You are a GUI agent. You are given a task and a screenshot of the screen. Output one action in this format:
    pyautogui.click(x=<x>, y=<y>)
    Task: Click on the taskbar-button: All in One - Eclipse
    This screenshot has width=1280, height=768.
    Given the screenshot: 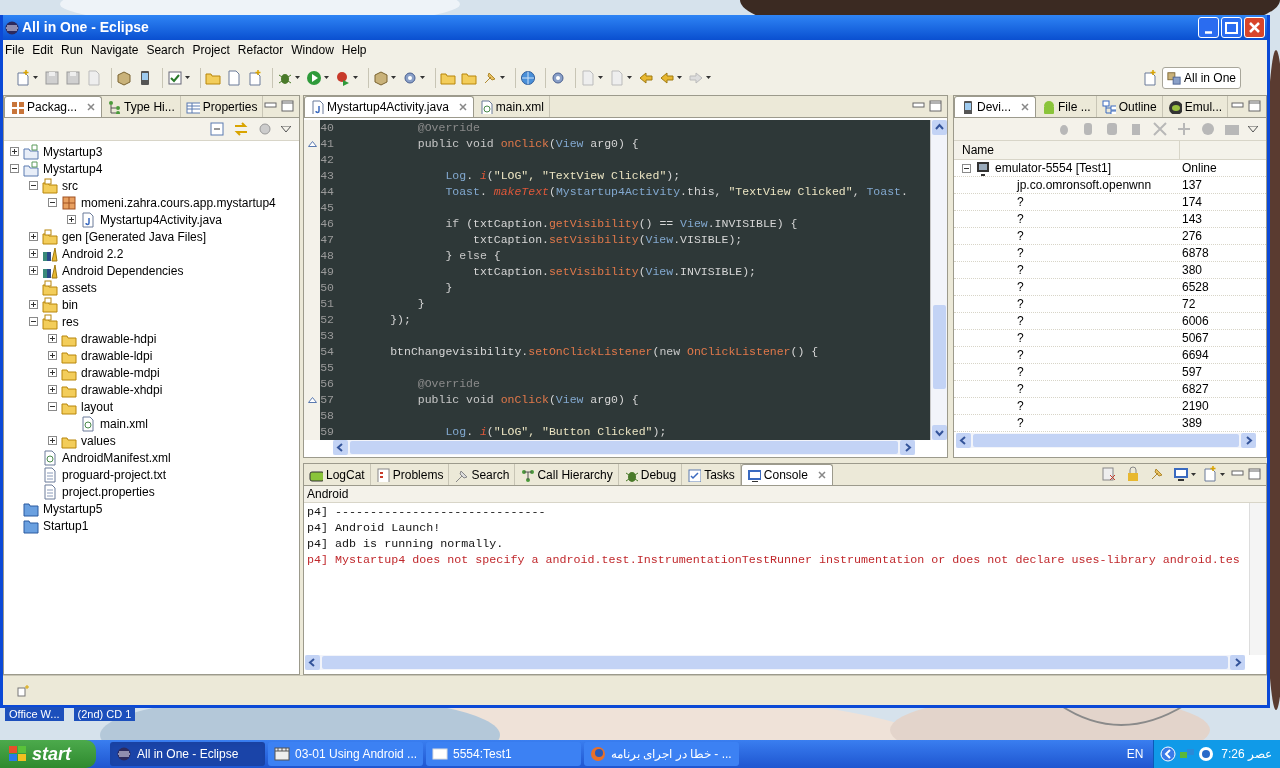 What is the action you would take?
    pyautogui.click(x=187, y=754)
    